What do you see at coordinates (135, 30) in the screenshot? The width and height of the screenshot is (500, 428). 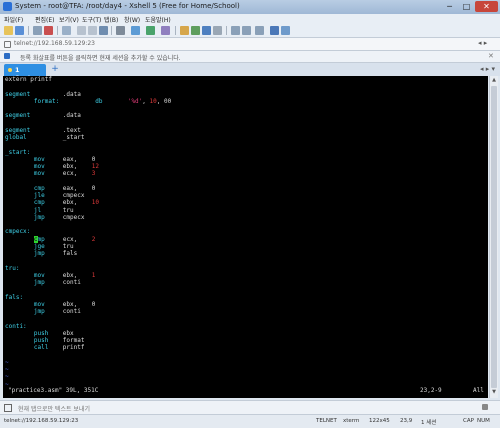 I see `color-scheme-icon` at bounding box center [135, 30].